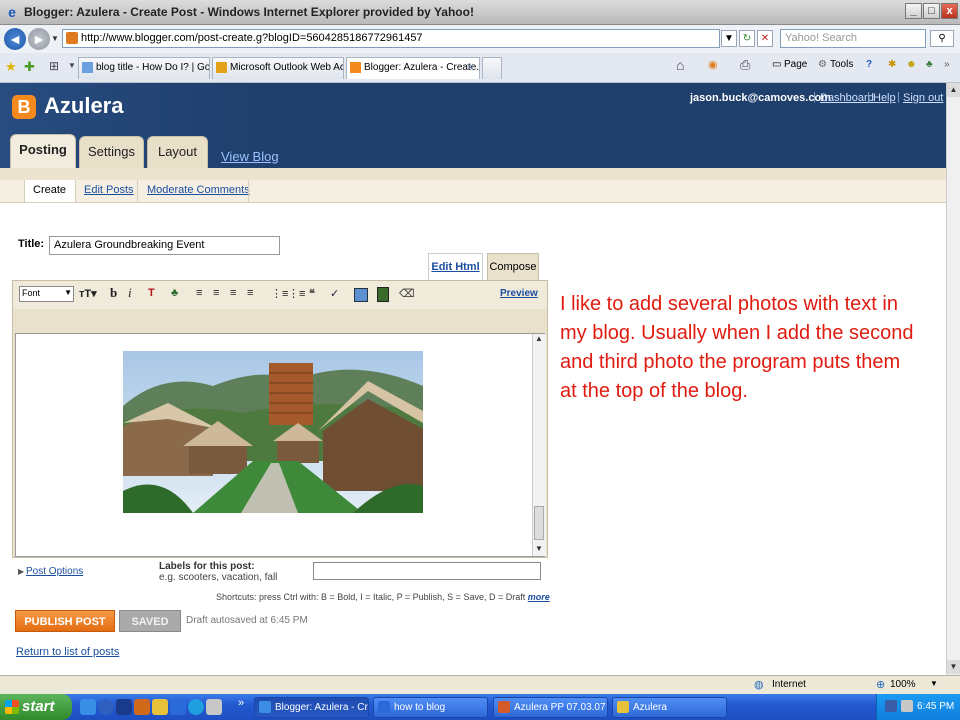  What do you see at coordinates (953, 379) in the screenshot?
I see `page-scrollbar: ▲ ▼` at bounding box center [953, 379].